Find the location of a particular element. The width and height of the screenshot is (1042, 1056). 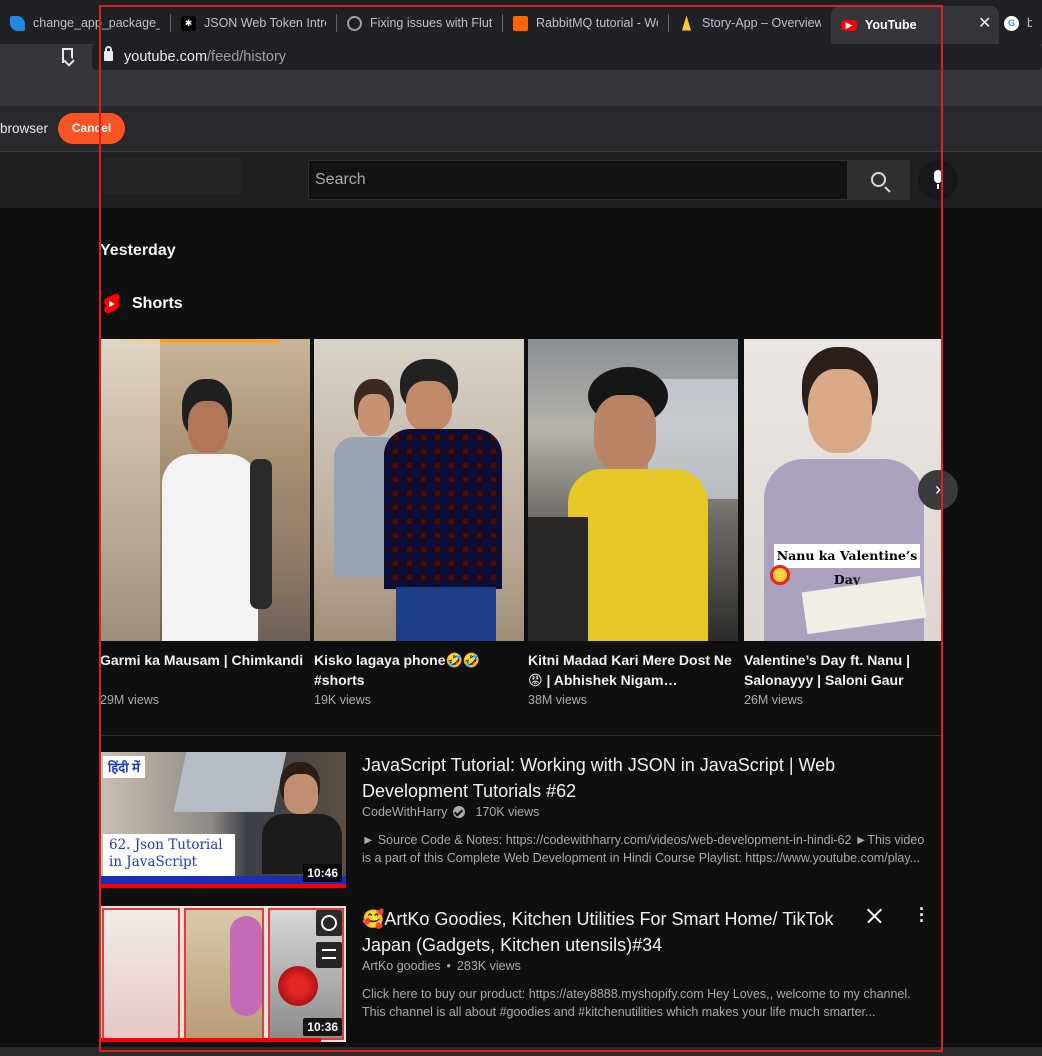

rabbitmq-icon is located at coordinates (520, 23).